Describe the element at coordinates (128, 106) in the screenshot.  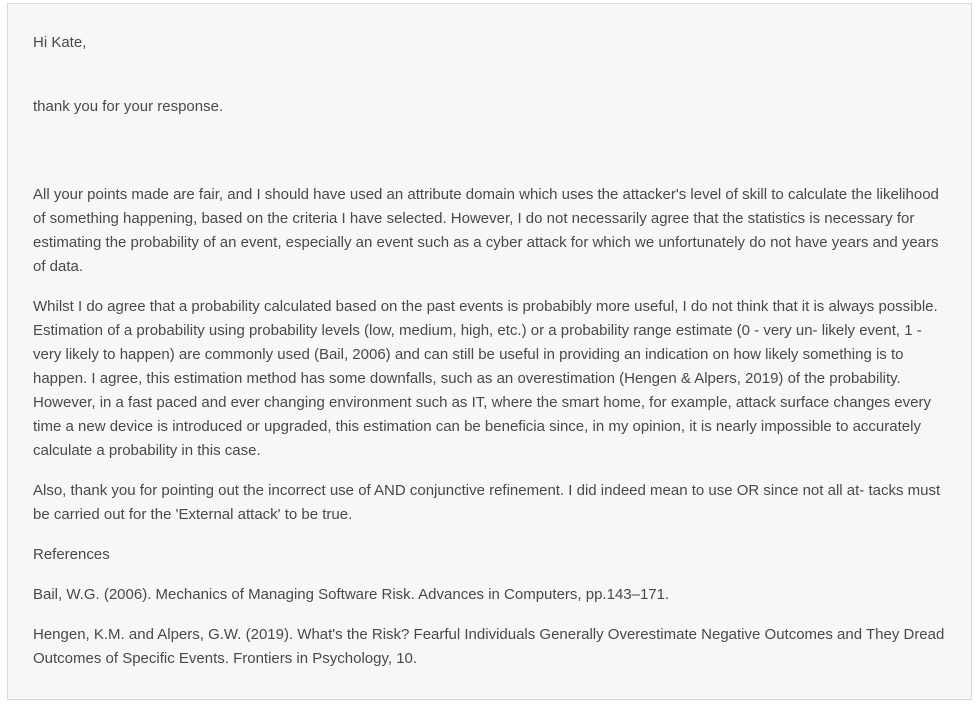
I see `thanks-text: thank you for your response.` at that location.